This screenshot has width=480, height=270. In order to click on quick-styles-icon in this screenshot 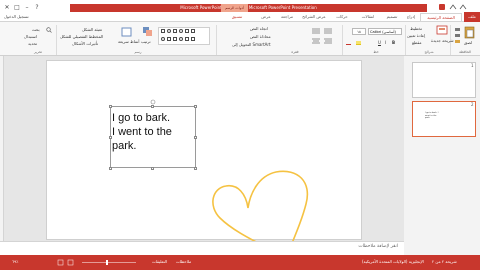, I will do `click(127, 32)`.